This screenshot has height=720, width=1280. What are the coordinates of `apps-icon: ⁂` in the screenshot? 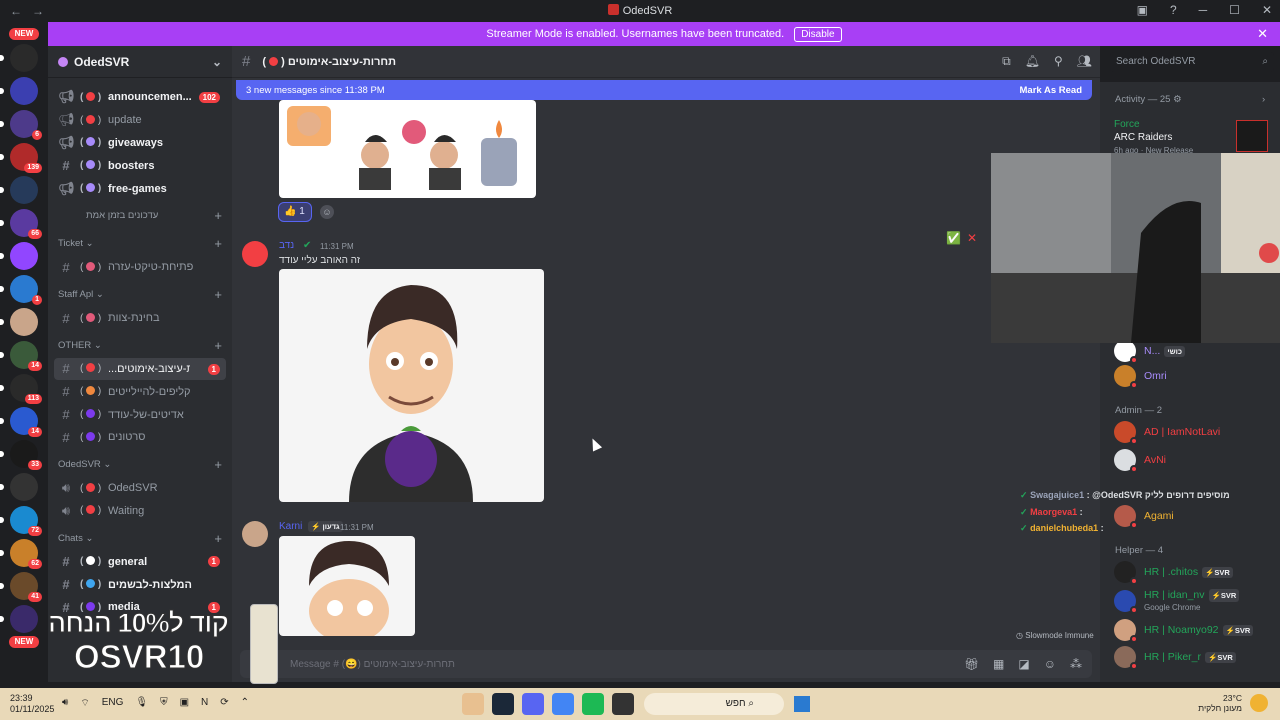 It's located at (1076, 664).